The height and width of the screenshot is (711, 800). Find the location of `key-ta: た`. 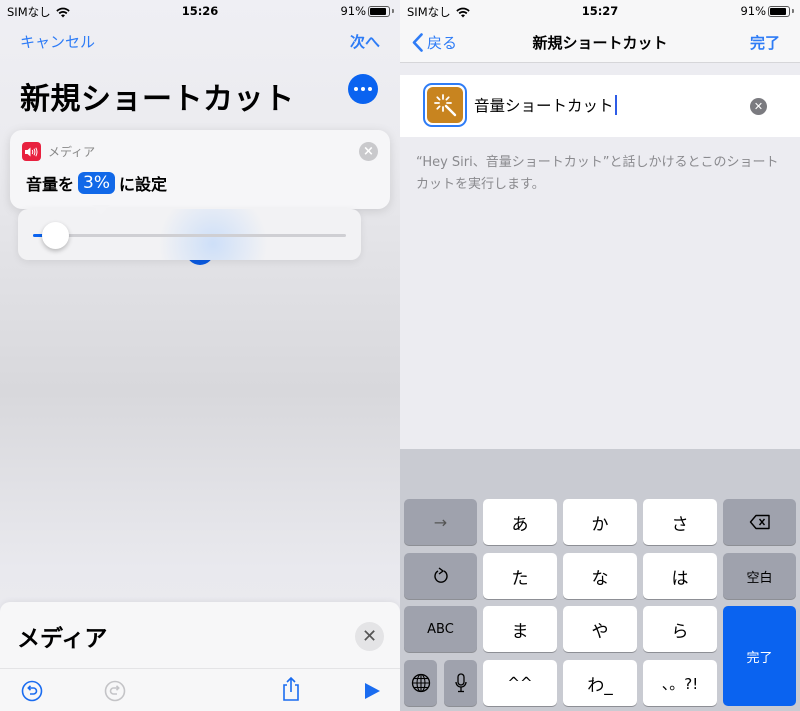

key-ta: た is located at coordinates (520, 576).